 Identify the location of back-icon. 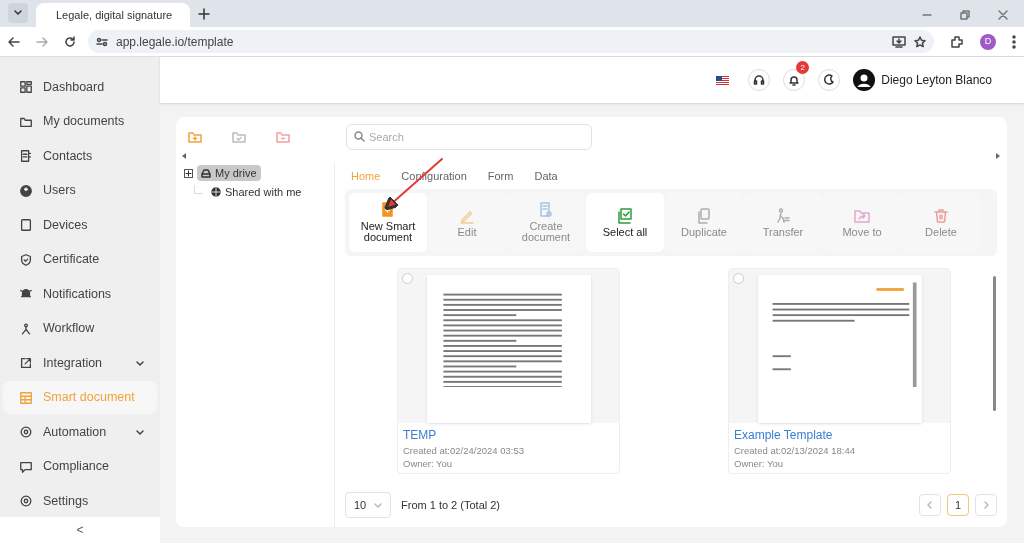
(14, 41).